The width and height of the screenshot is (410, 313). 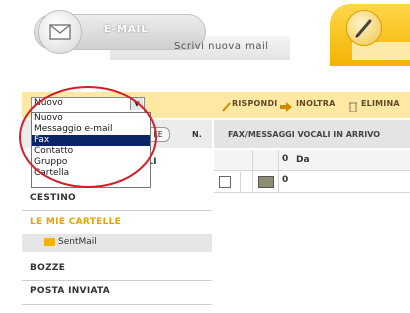 What do you see at coordinates (380, 103) in the screenshot?
I see `delete-button: ELIMINA` at bounding box center [380, 103].